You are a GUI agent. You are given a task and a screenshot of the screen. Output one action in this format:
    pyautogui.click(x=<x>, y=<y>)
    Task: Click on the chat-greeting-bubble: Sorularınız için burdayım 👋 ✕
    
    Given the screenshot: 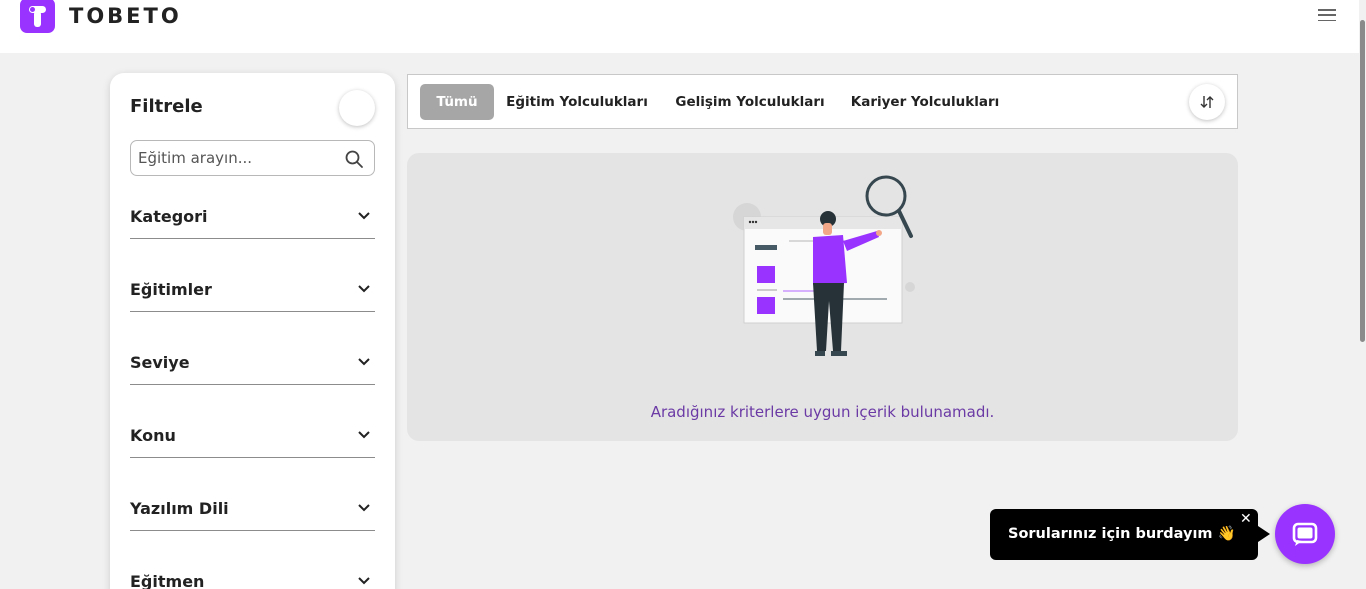 What is the action you would take?
    pyautogui.click(x=1124, y=534)
    